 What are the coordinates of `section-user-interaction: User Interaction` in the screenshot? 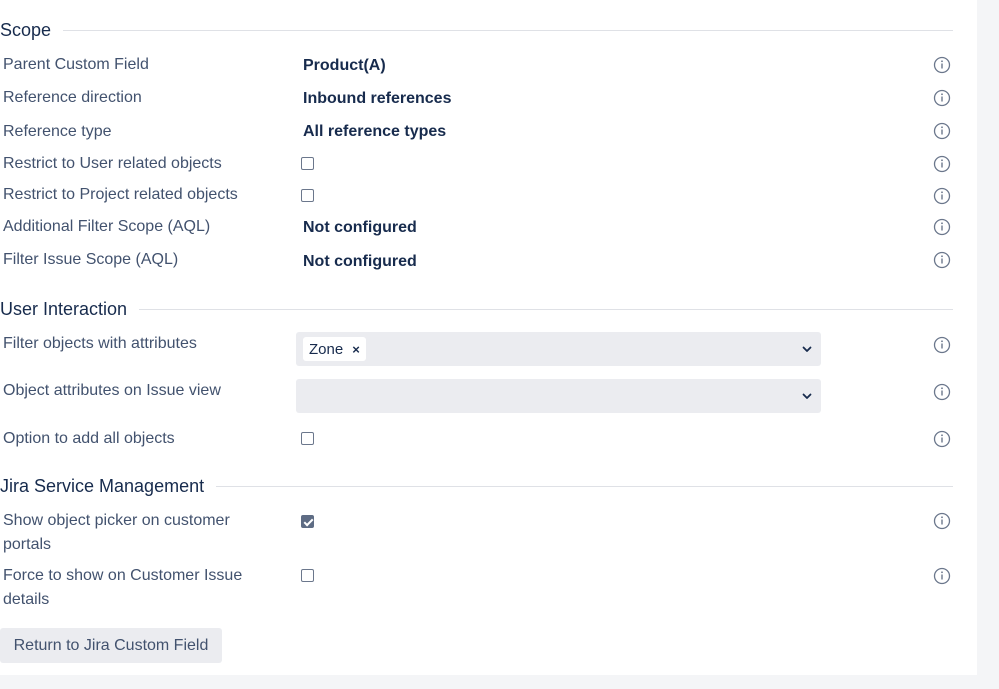 It's located at (476, 309).